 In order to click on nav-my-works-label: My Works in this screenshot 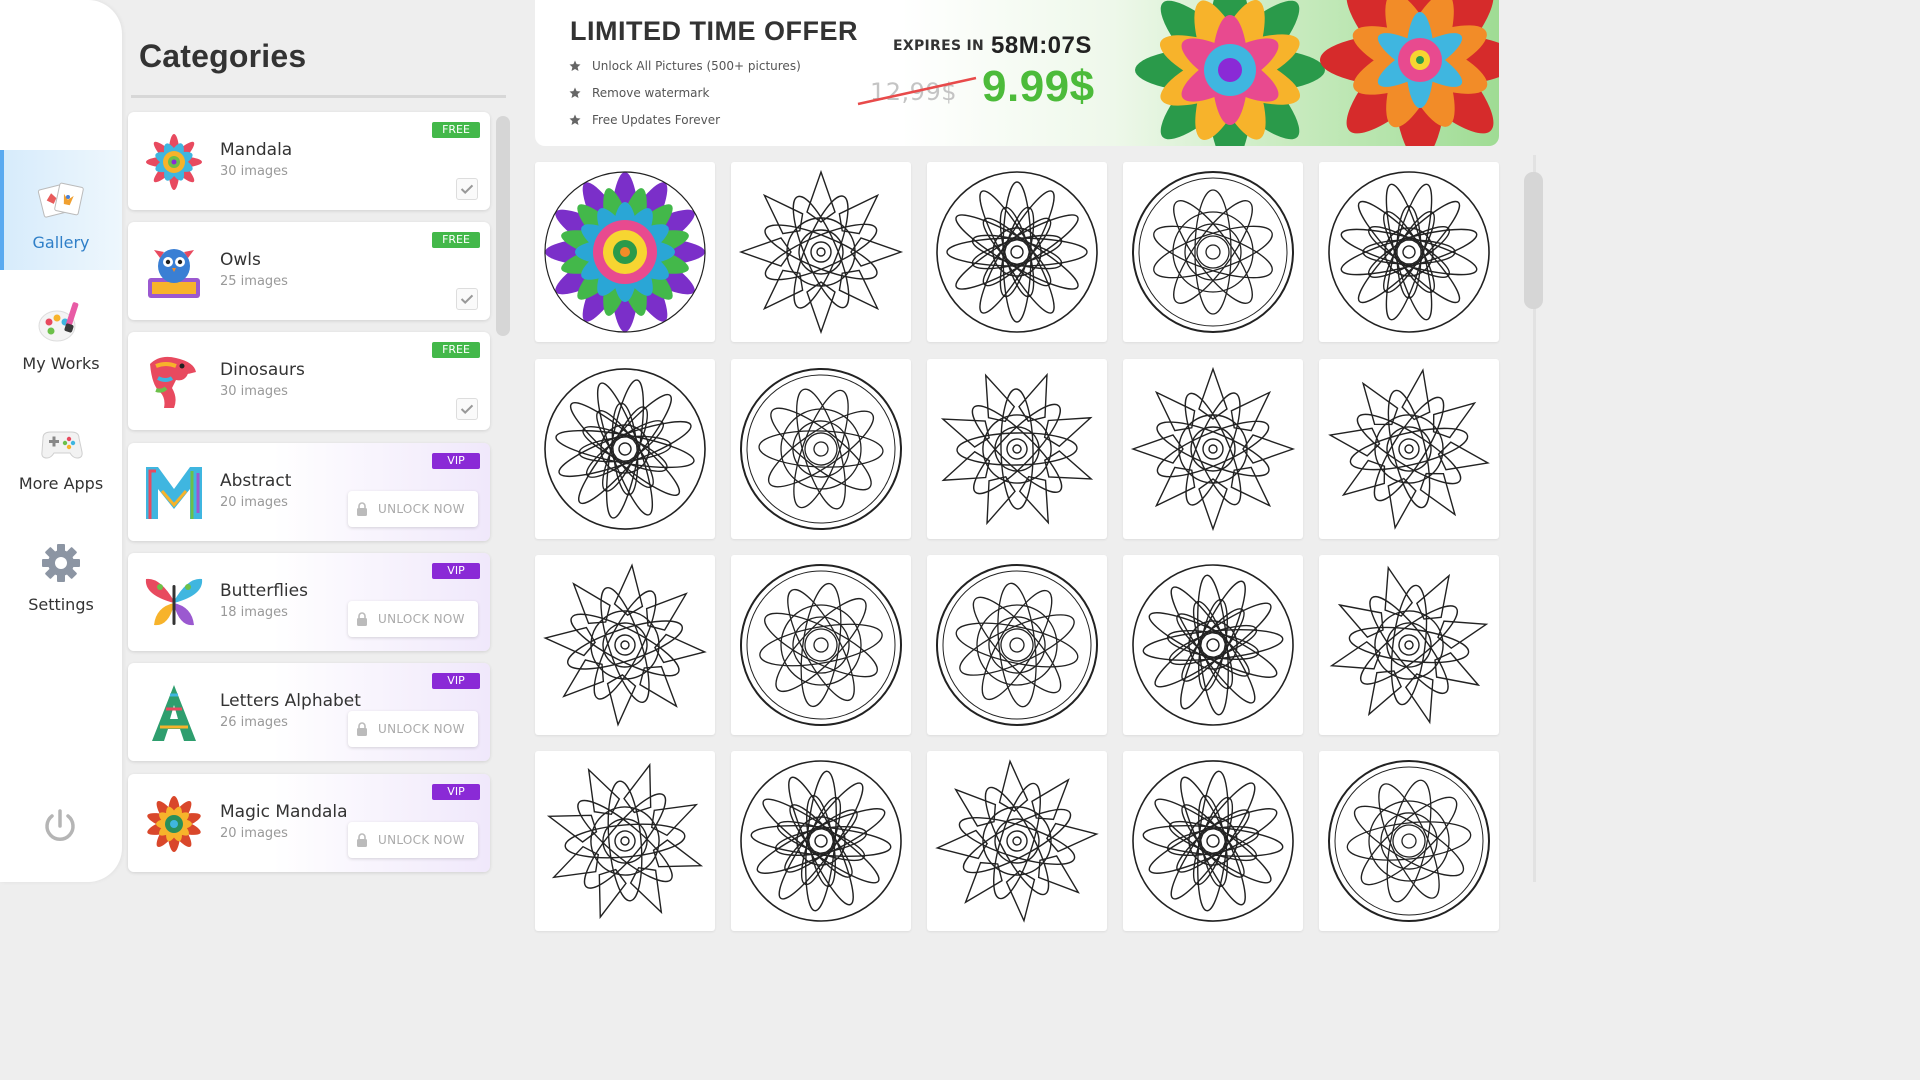, I will do `click(61, 363)`.